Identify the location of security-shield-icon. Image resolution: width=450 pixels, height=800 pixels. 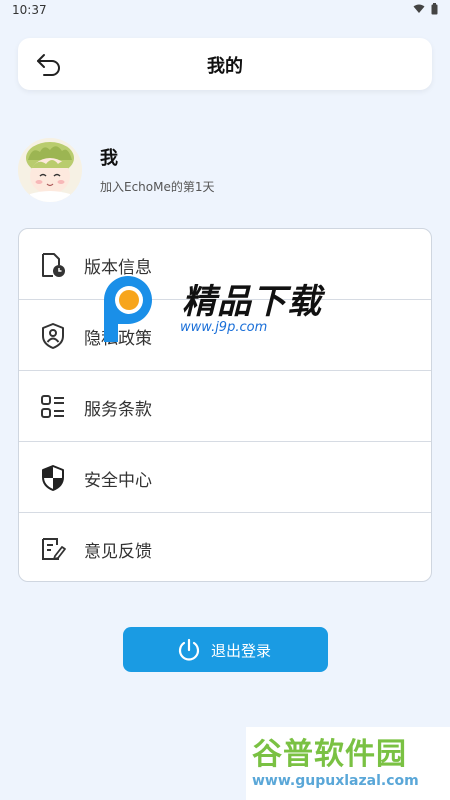
(53, 478).